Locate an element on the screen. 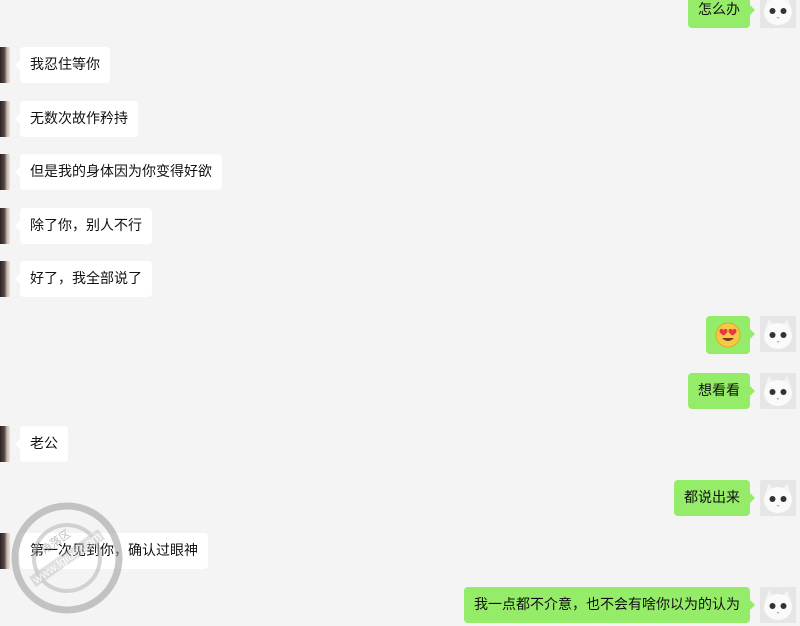 The width and height of the screenshot is (800, 626). message-text: 想看看 is located at coordinates (719, 391).